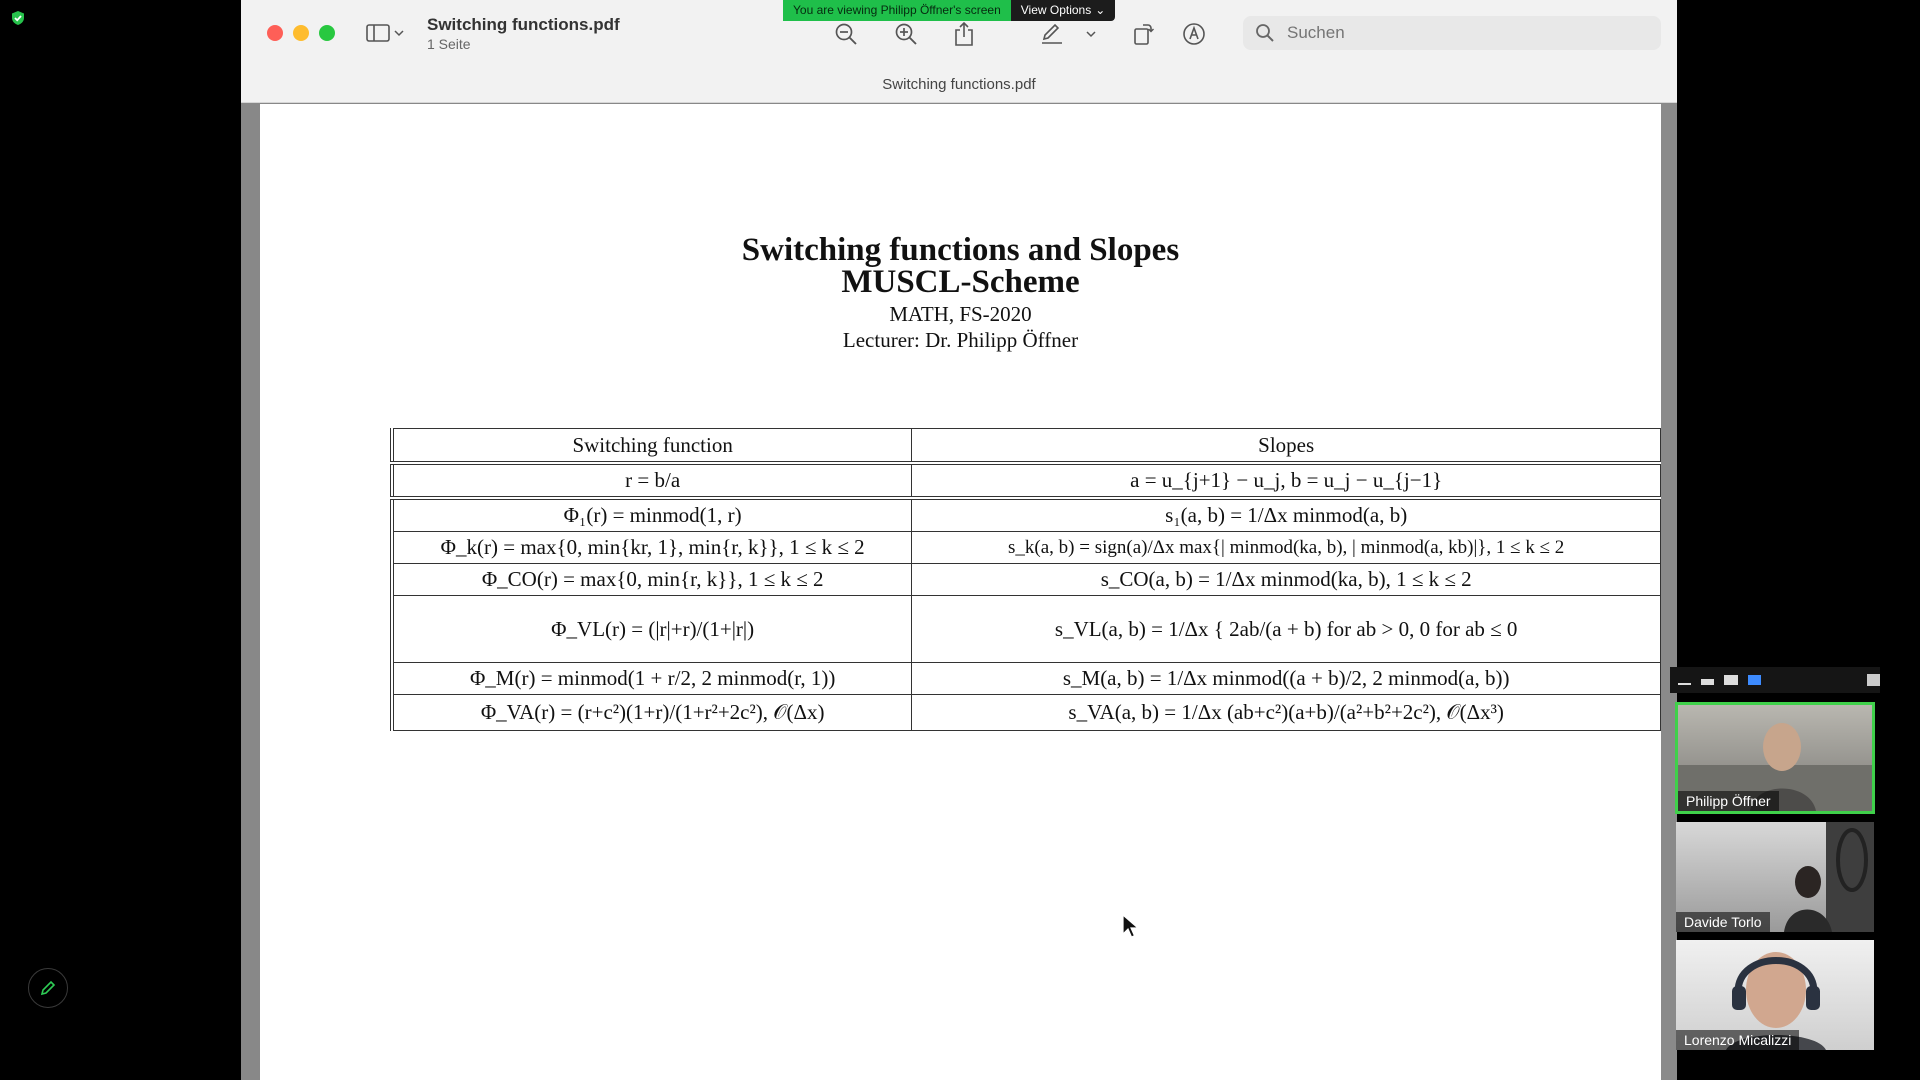 The width and height of the screenshot is (1920, 1080). Describe the element at coordinates (1723, 922) in the screenshot. I see `participant-name: Davide Torlo` at that location.